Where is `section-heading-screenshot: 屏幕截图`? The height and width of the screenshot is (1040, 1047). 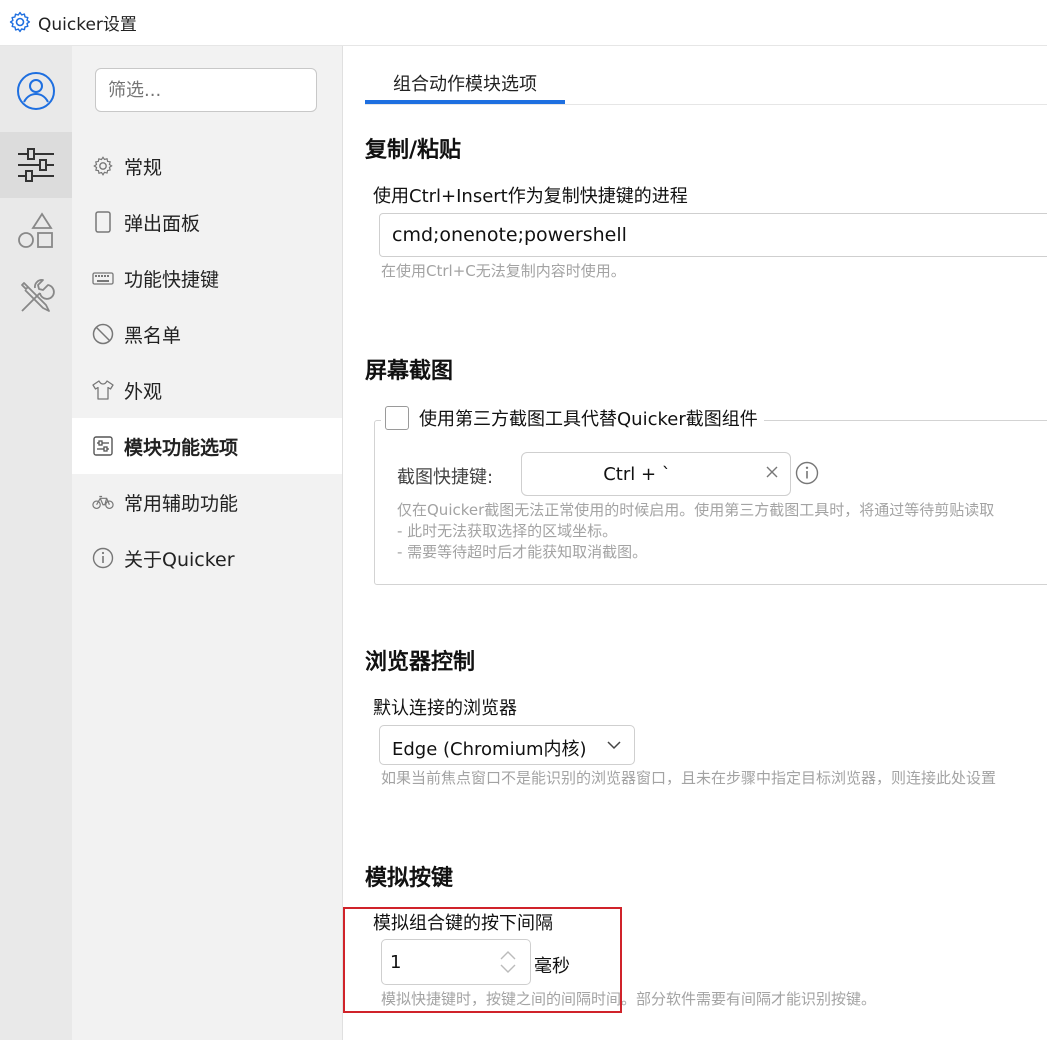 section-heading-screenshot: 屏幕截图 is located at coordinates (409, 371).